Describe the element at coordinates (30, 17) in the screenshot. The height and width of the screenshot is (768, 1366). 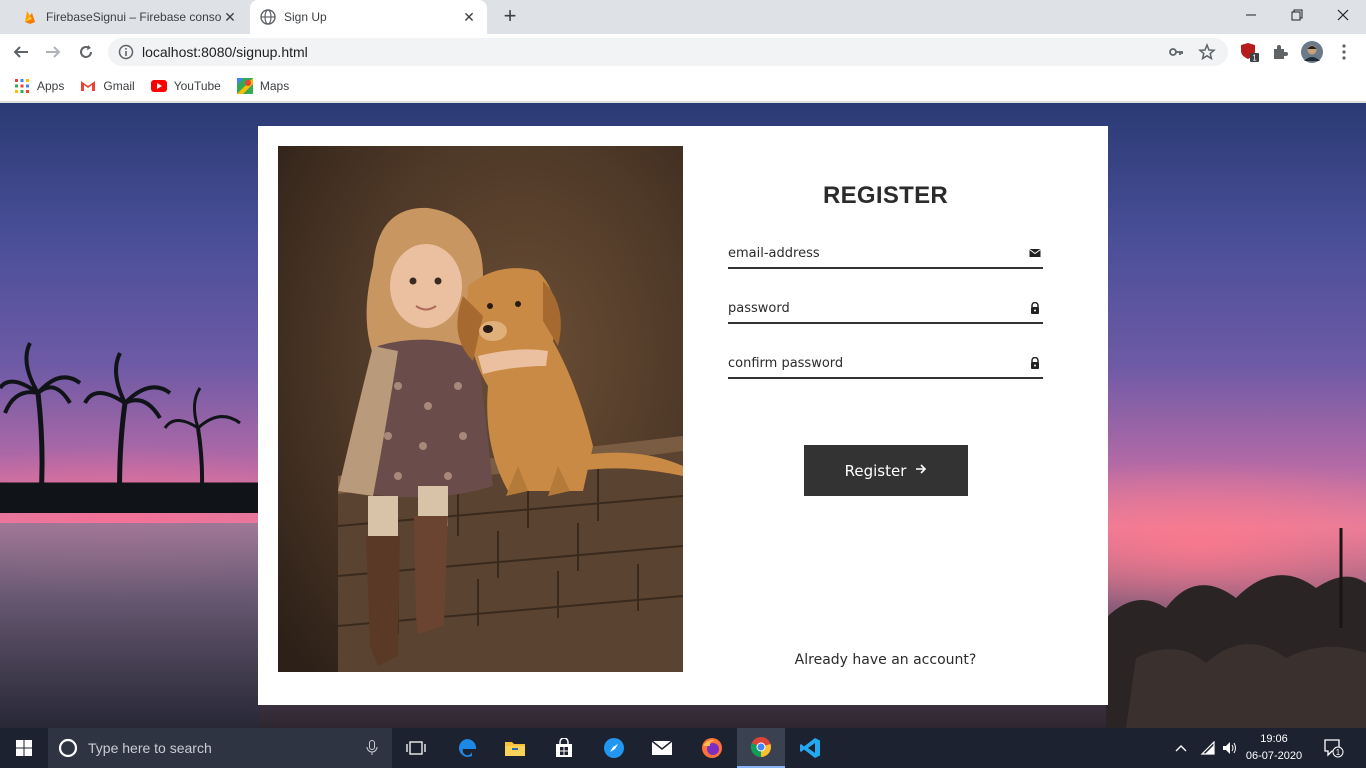
I see `firebase-icon` at that location.